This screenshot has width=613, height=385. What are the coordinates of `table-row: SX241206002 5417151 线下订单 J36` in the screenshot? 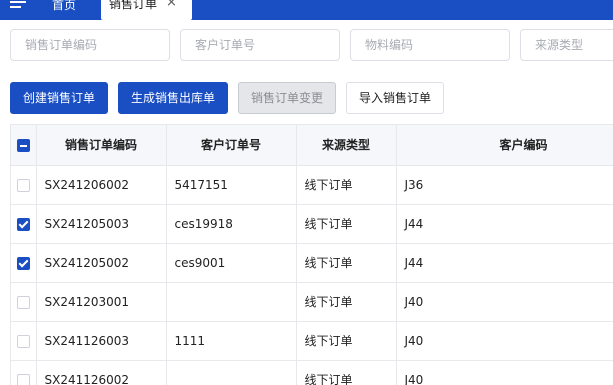 It's located at (312, 185).